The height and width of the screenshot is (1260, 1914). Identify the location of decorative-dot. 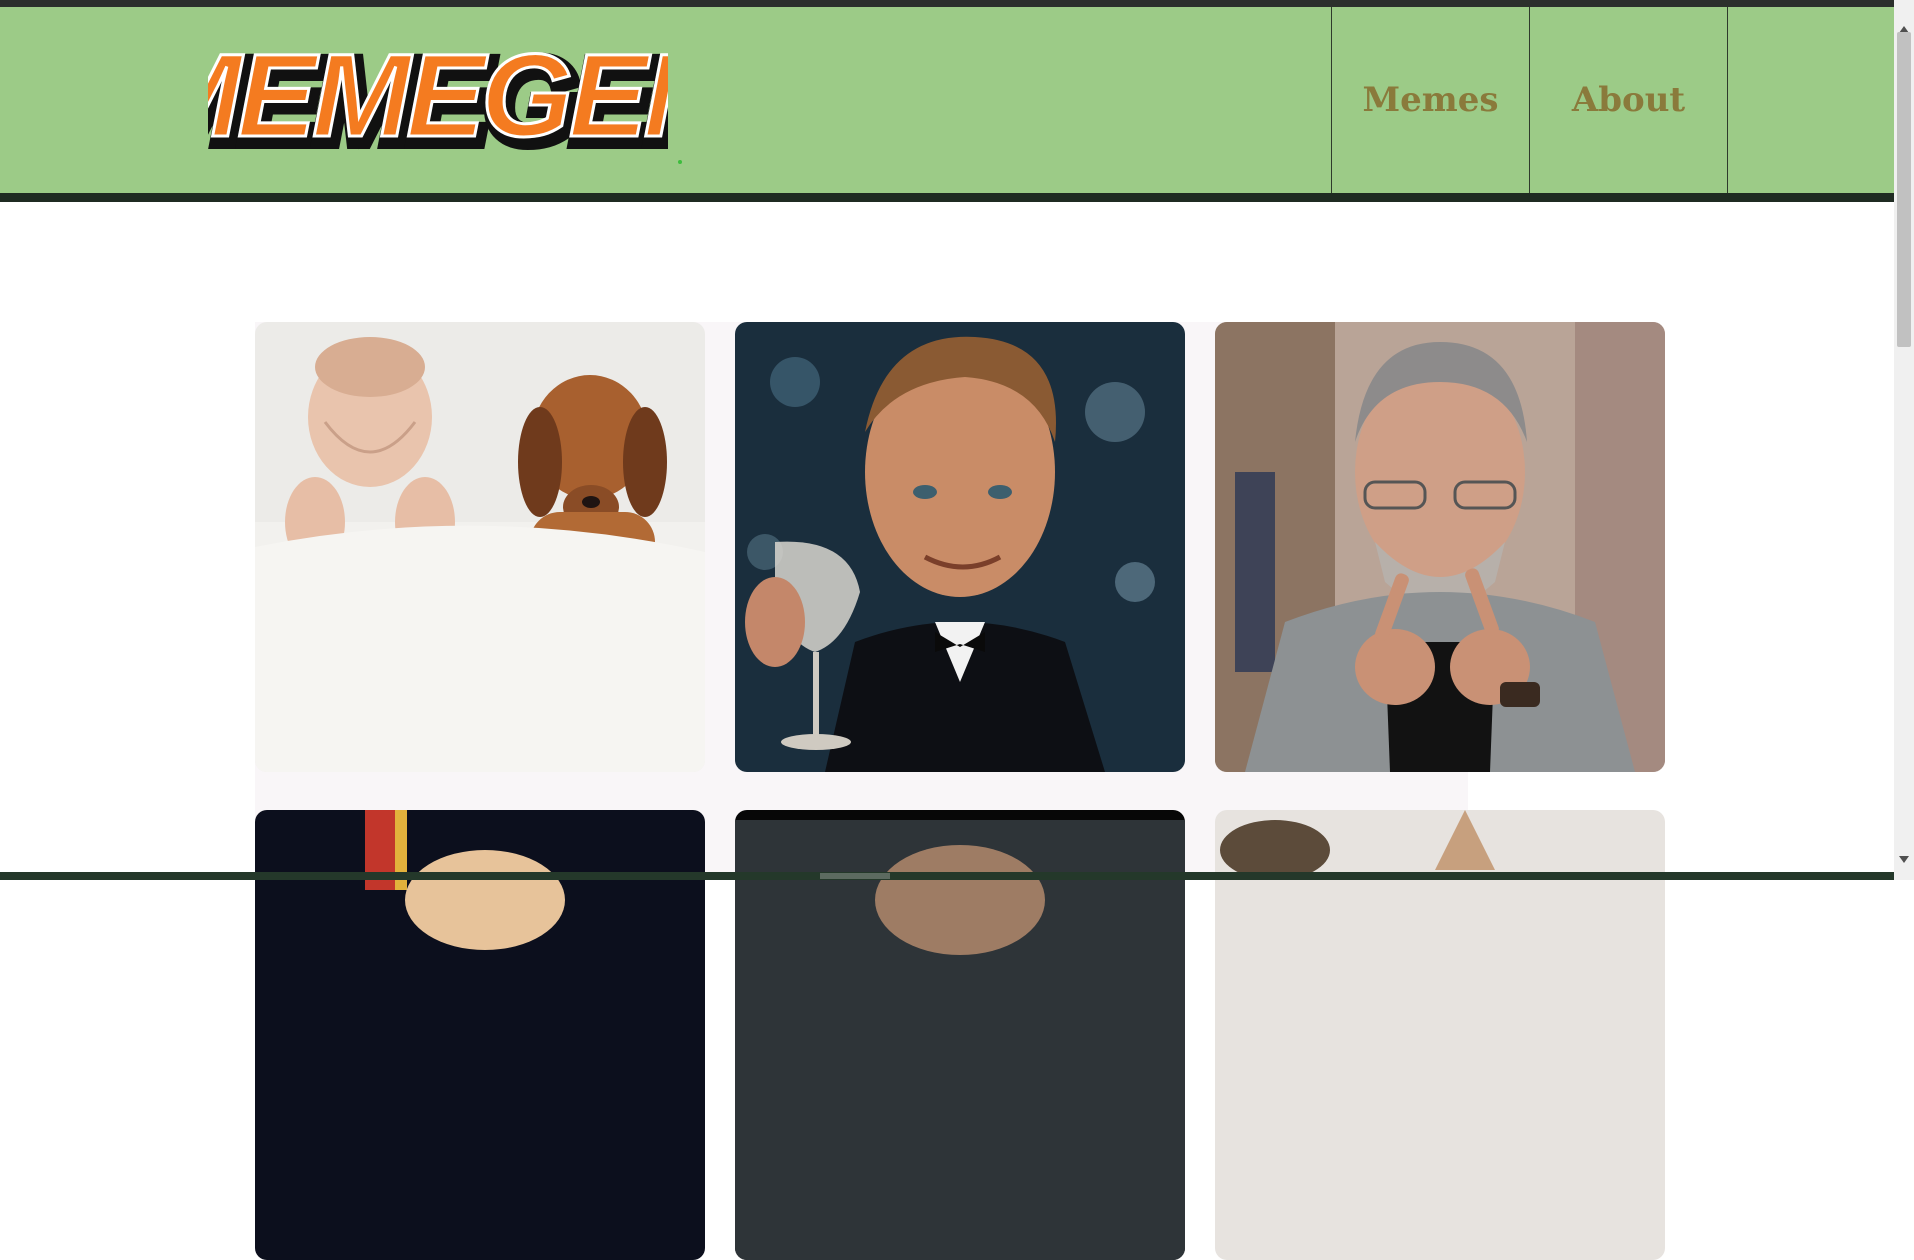
(680, 162).